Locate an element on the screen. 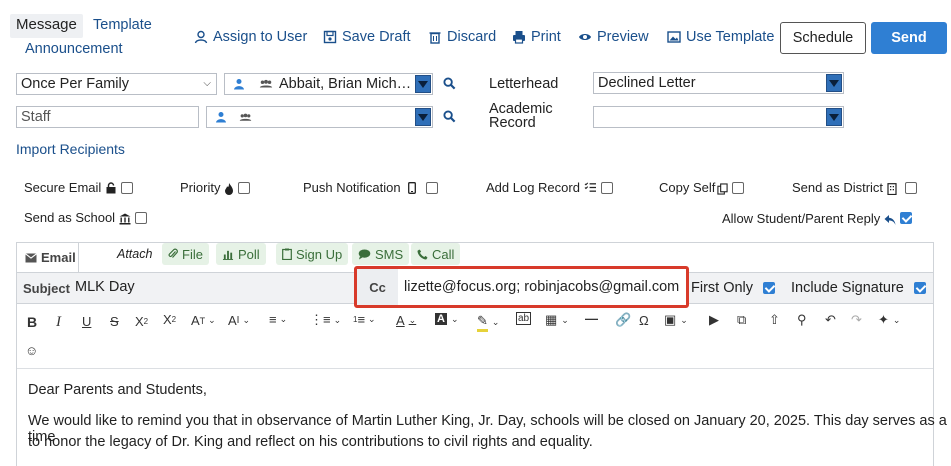 The width and height of the screenshot is (951, 466). send-as-school-checkbox is located at coordinates (141, 217).